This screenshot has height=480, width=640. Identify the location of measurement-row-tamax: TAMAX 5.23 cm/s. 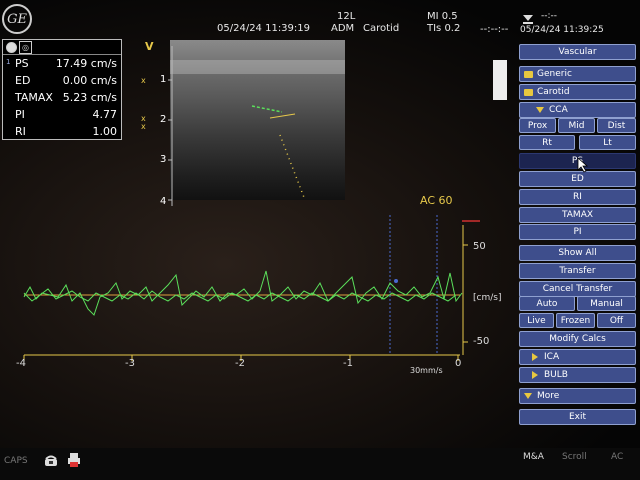
(62, 97).